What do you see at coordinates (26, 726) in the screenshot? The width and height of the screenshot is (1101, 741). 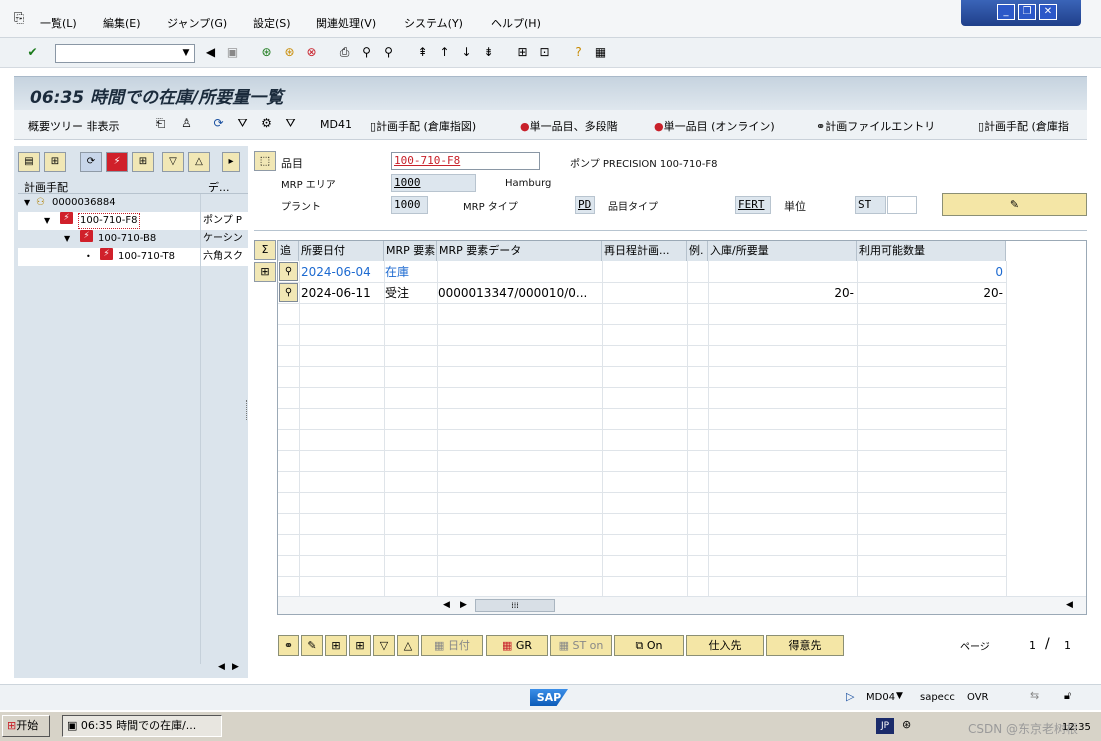 I see `start-button: ⊞开始` at bounding box center [26, 726].